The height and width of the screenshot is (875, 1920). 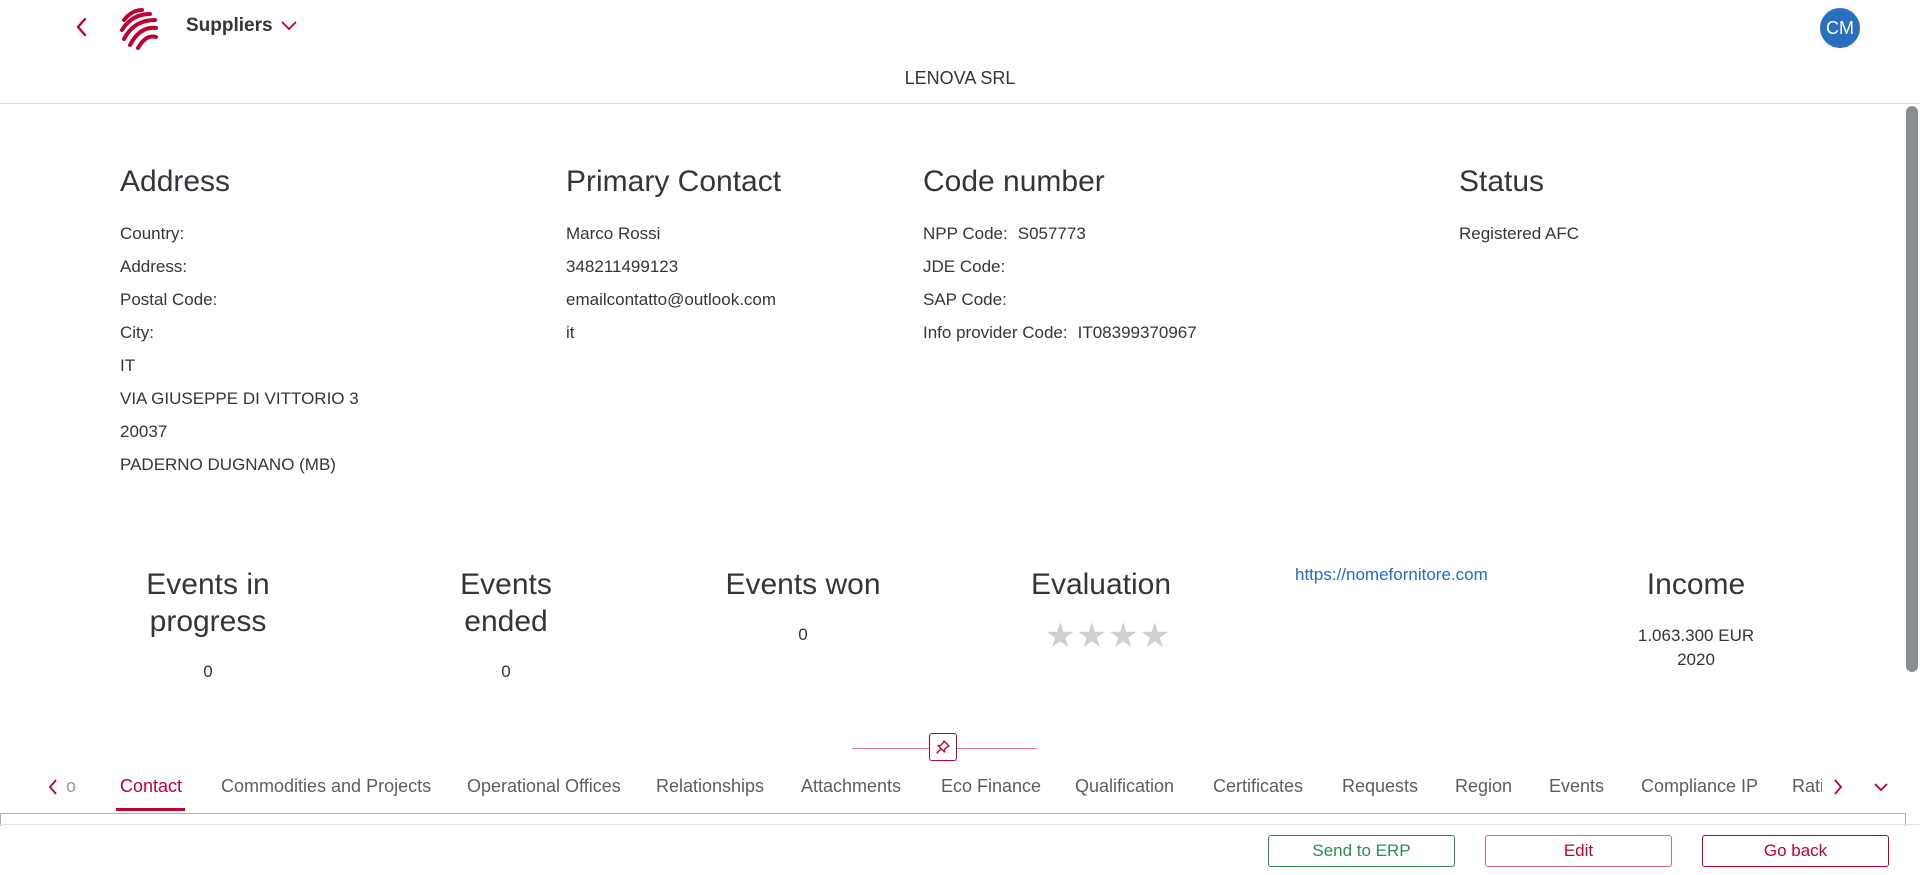 I want to click on tab-eco-finance: Eco Finance, so click(x=991, y=786).